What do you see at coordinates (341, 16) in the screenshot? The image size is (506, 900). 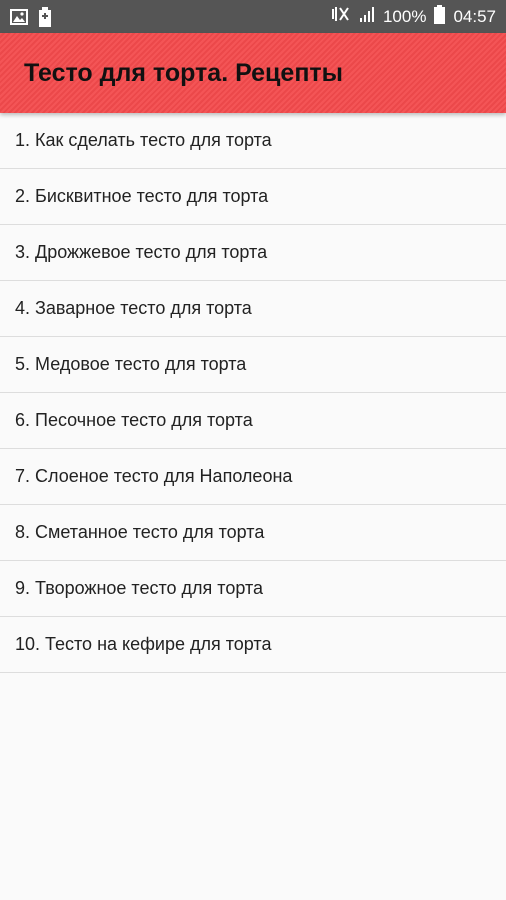 I see `vibrate-icon` at bounding box center [341, 16].